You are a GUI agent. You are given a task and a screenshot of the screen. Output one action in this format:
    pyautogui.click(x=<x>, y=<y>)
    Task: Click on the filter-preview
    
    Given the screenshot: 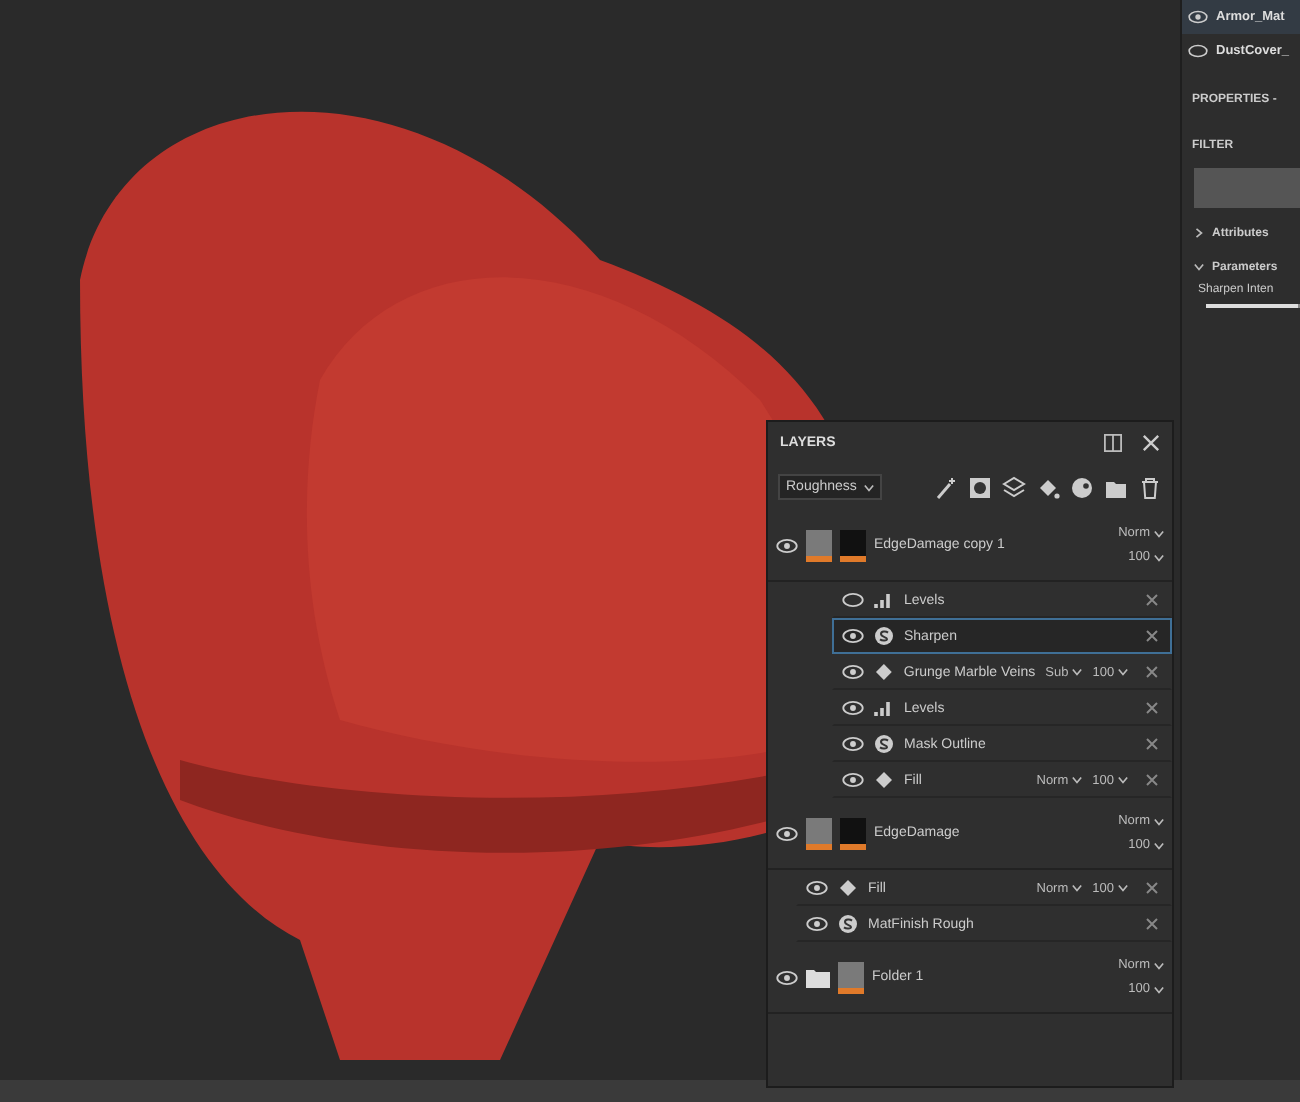 What is the action you would take?
    pyautogui.click(x=1247, y=188)
    